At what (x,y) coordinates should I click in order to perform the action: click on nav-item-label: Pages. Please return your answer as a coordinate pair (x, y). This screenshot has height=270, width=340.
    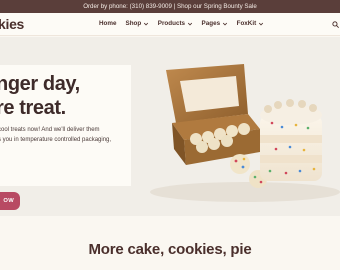
    Looking at the image, I should click on (211, 23).